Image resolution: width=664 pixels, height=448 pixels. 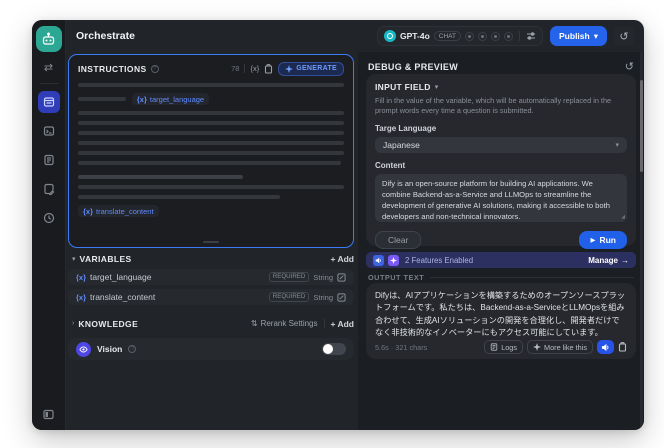 What do you see at coordinates (211, 68) in the screenshot?
I see `instructions-header: INSTRUCTIONS ? 78 {x} GENERATE` at bounding box center [211, 68].